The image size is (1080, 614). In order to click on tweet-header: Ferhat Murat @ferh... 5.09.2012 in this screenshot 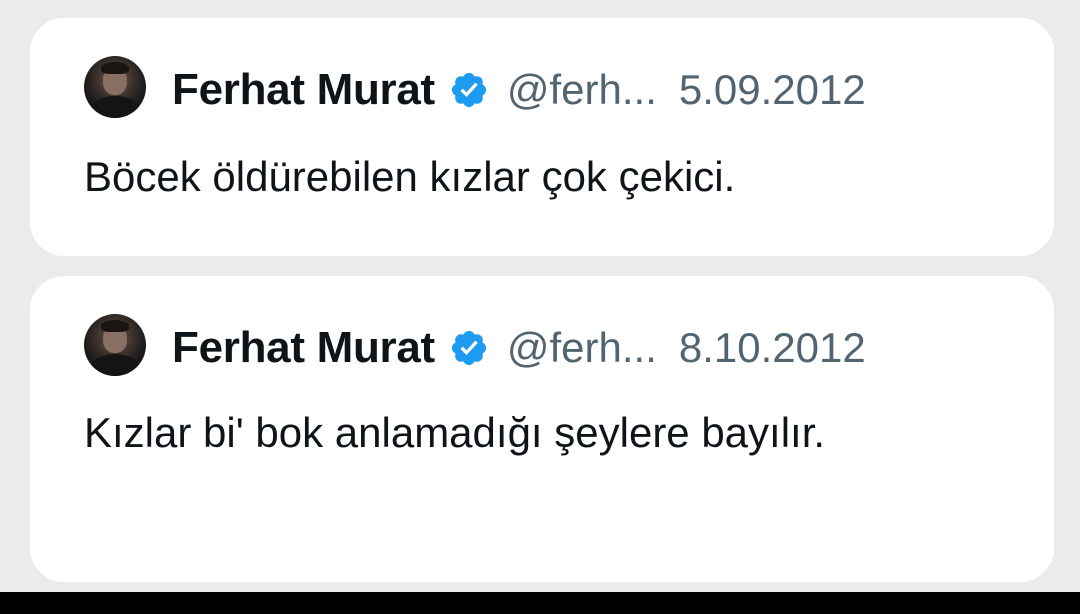, I will do `click(519, 90)`.